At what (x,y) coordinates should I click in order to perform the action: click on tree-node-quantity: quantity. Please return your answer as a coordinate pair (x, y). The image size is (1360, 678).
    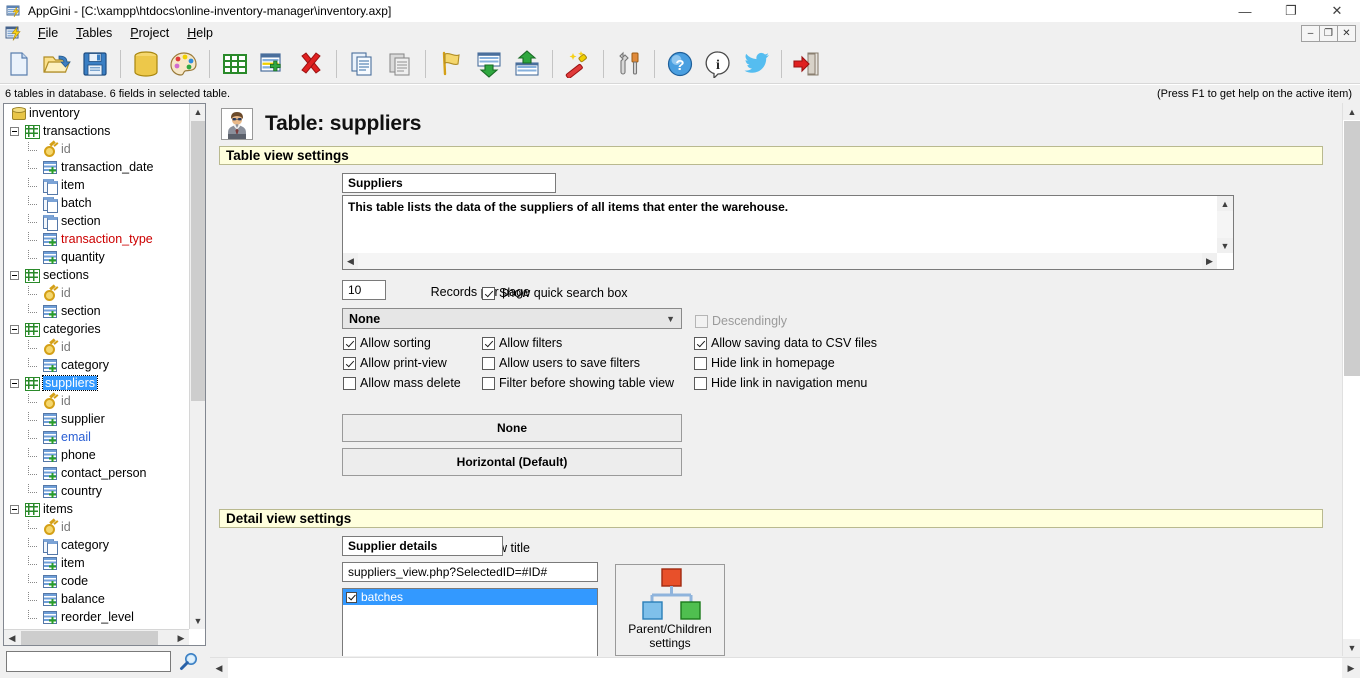
    Looking at the image, I should click on (97, 257).